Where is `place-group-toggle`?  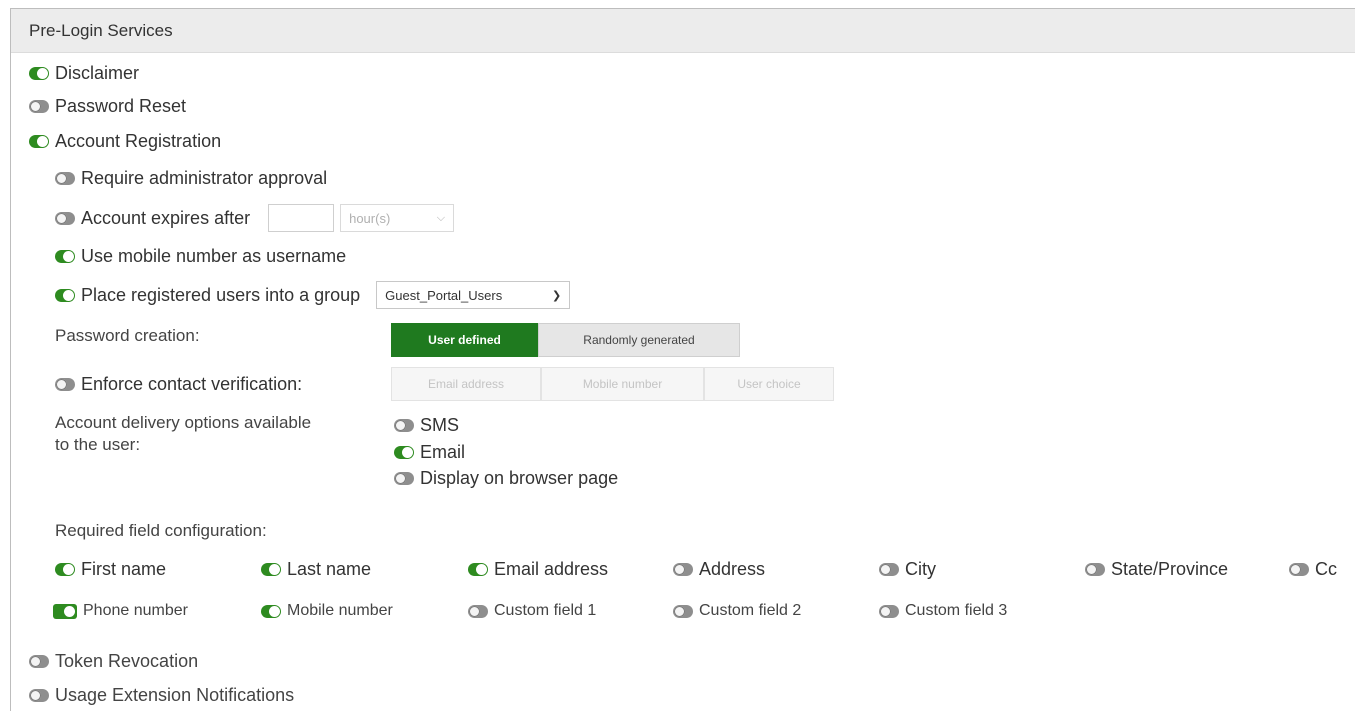 place-group-toggle is located at coordinates (65, 295).